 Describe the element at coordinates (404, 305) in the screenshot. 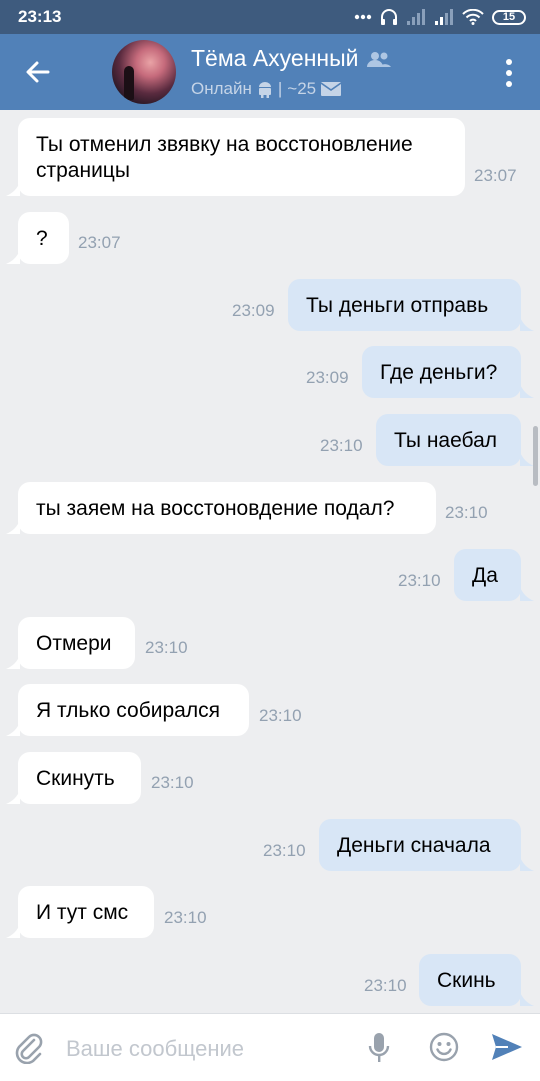

I see `message-bubble: Ты деньги отправь` at that location.